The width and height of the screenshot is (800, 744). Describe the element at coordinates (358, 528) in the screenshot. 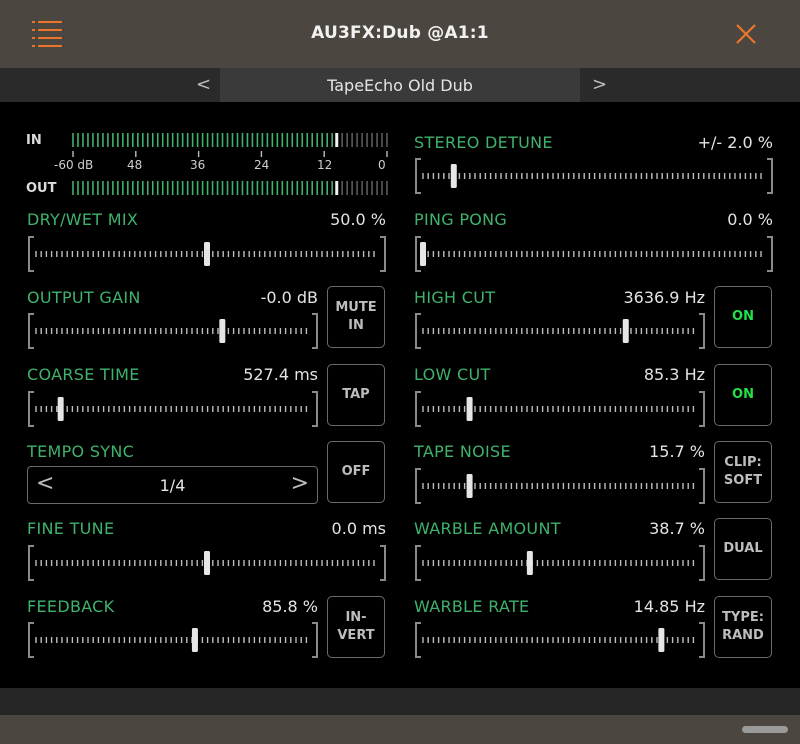

I see `fine-tune-value: 0.0 ms` at that location.